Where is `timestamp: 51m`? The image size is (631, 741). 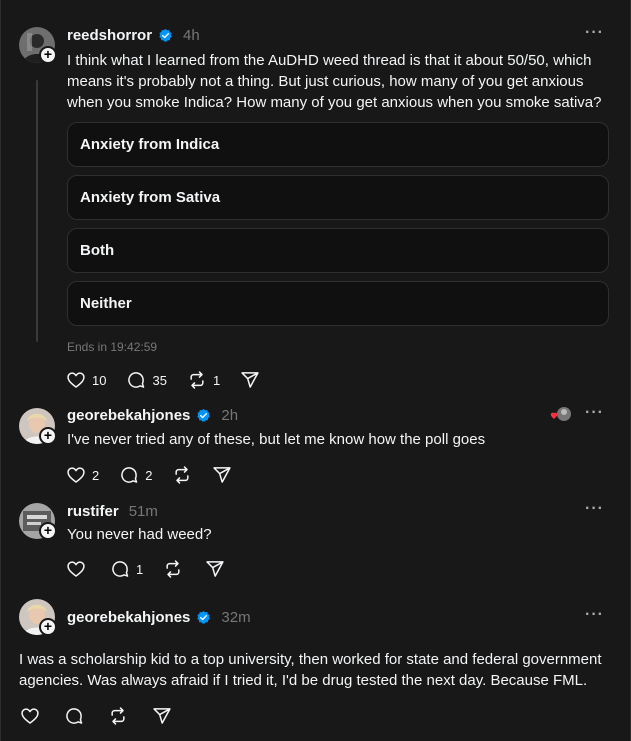 timestamp: 51m is located at coordinates (143, 511).